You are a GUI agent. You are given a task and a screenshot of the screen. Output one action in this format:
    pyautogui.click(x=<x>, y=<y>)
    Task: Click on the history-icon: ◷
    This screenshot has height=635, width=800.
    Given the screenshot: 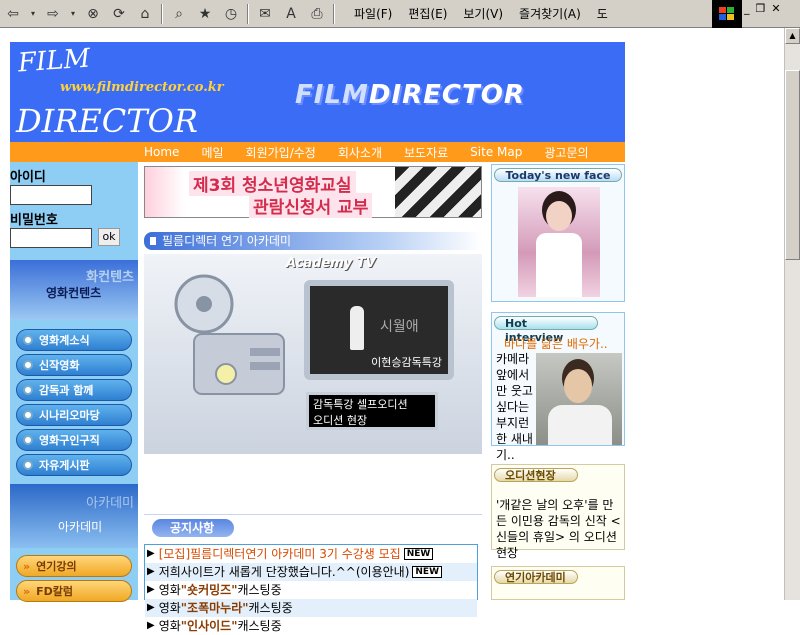 What is the action you would take?
    pyautogui.click(x=231, y=14)
    